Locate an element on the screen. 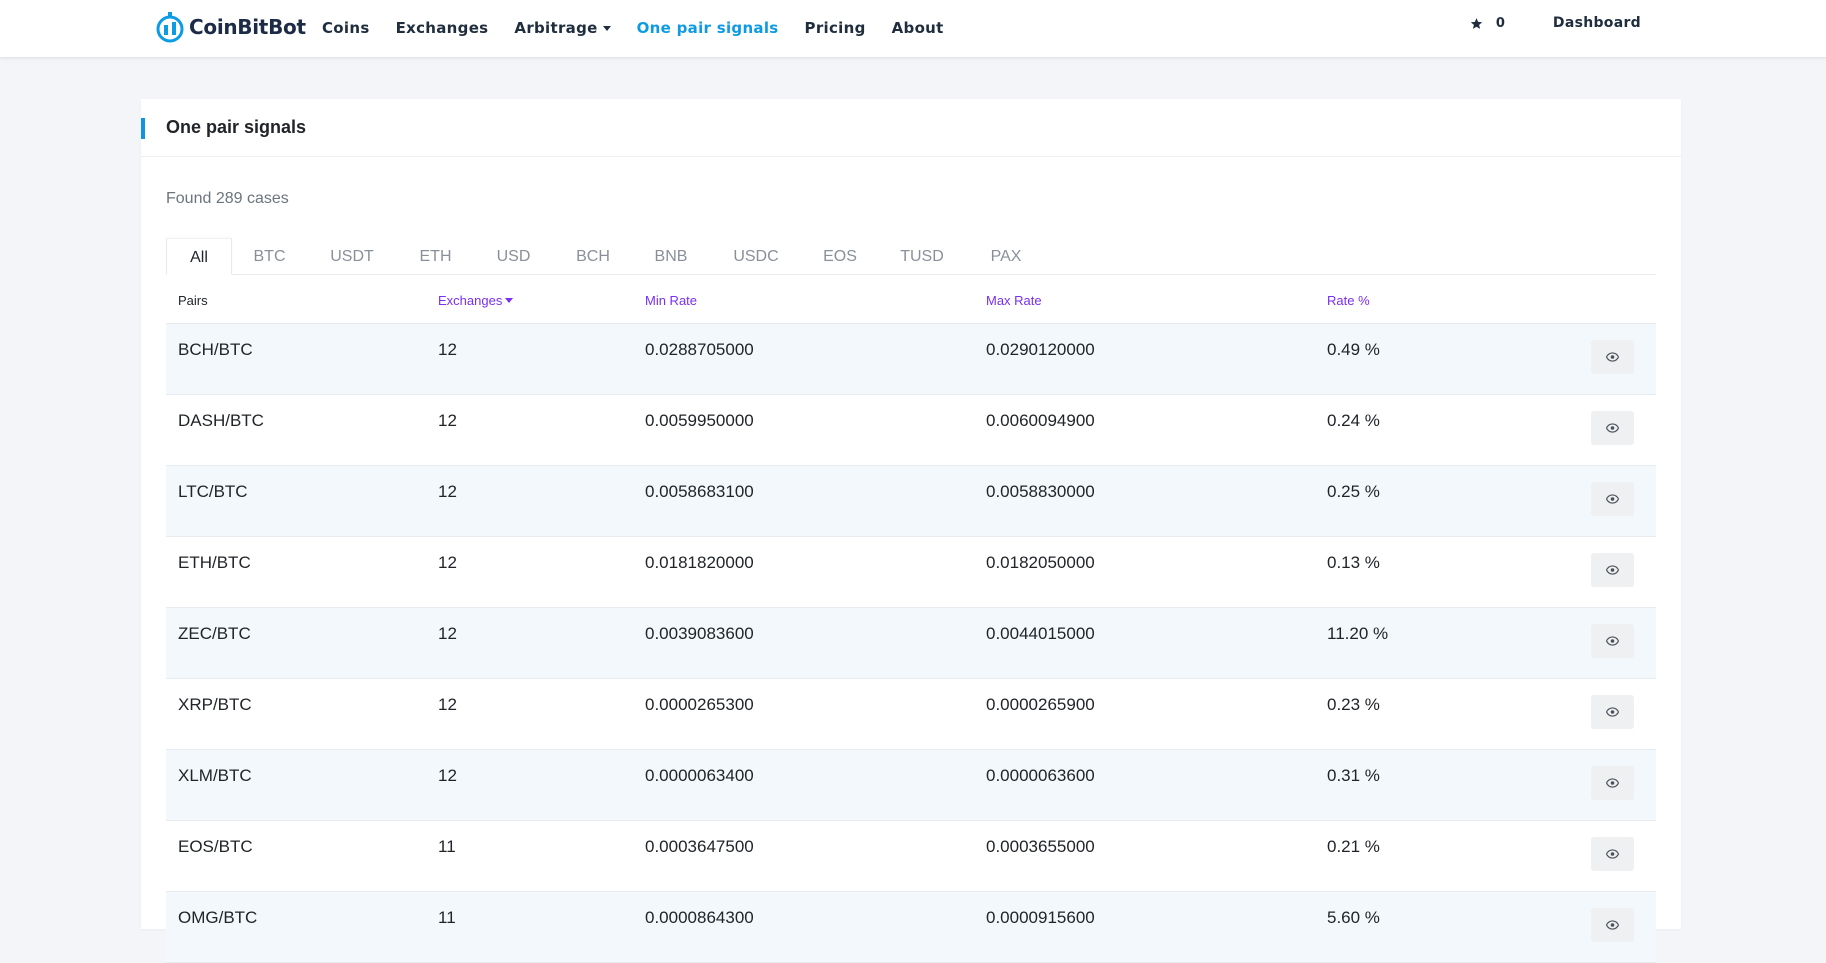 The height and width of the screenshot is (963, 1826). tab-eos: EOS is located at coordinates (840, 256).